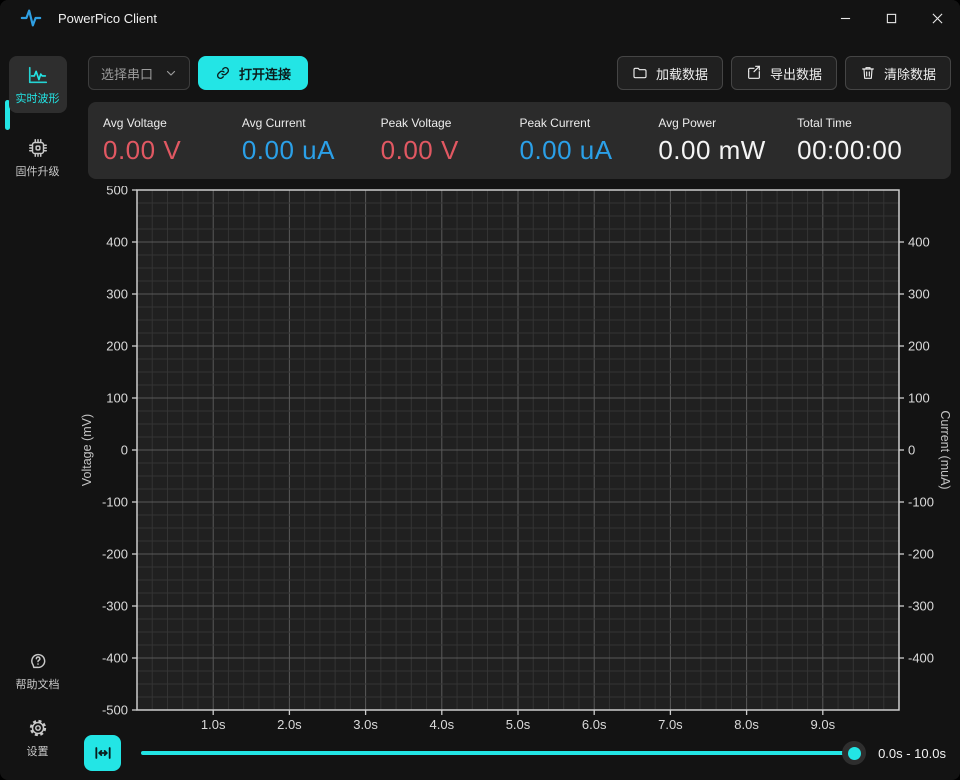 This screenshot has width=960, height=780. I want to click on export-data-label: 导出数据, so click(795, 74).